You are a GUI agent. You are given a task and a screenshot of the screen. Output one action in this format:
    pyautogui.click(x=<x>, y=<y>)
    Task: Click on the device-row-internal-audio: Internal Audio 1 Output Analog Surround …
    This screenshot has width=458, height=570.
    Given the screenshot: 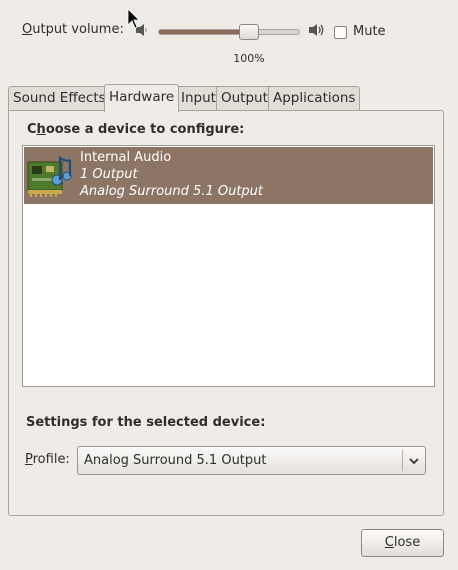 What is the action you would take?
    pyautogui.click(x=228, y=175)
    